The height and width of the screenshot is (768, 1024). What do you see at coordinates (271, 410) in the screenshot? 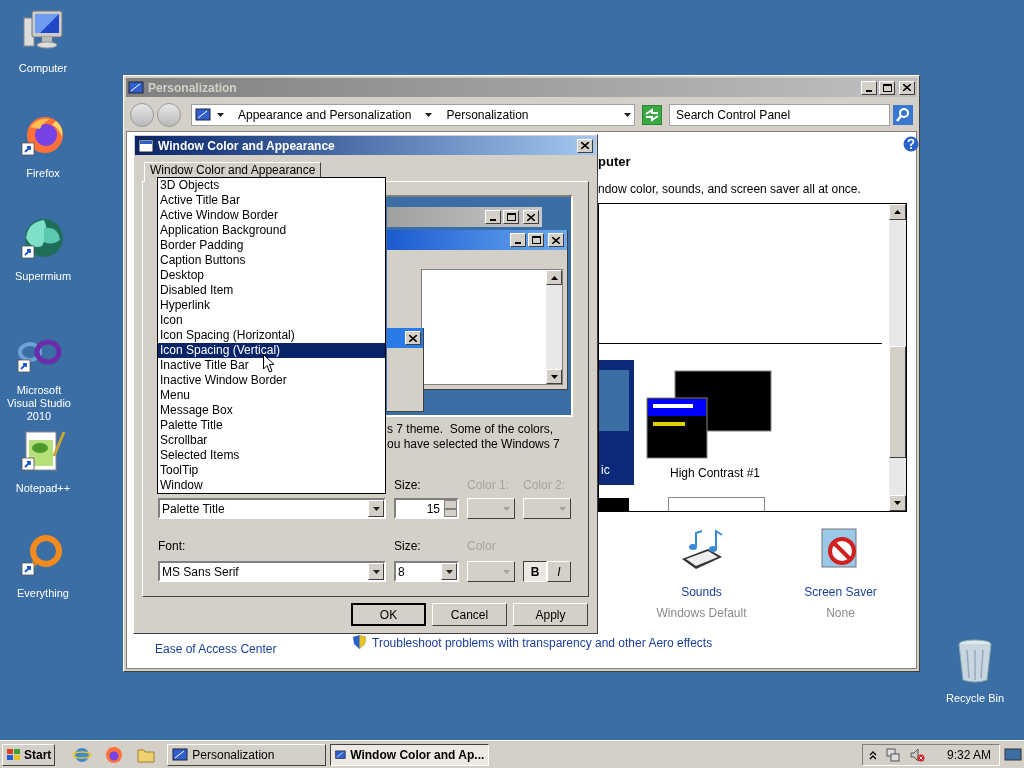
I see `list-option: Message Box` at bounding box center [271, 410].